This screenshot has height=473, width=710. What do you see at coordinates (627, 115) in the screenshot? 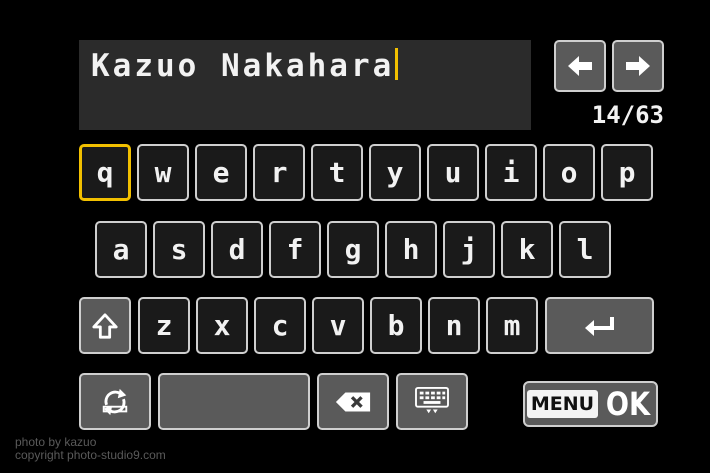
I see `character-counter: 14/63` at bounding box center [627, 115].